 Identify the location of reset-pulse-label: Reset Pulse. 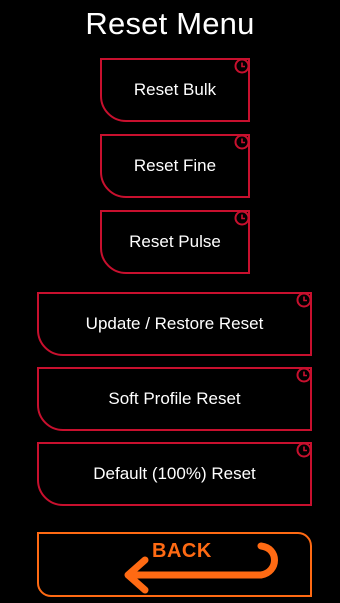
(175, 241).